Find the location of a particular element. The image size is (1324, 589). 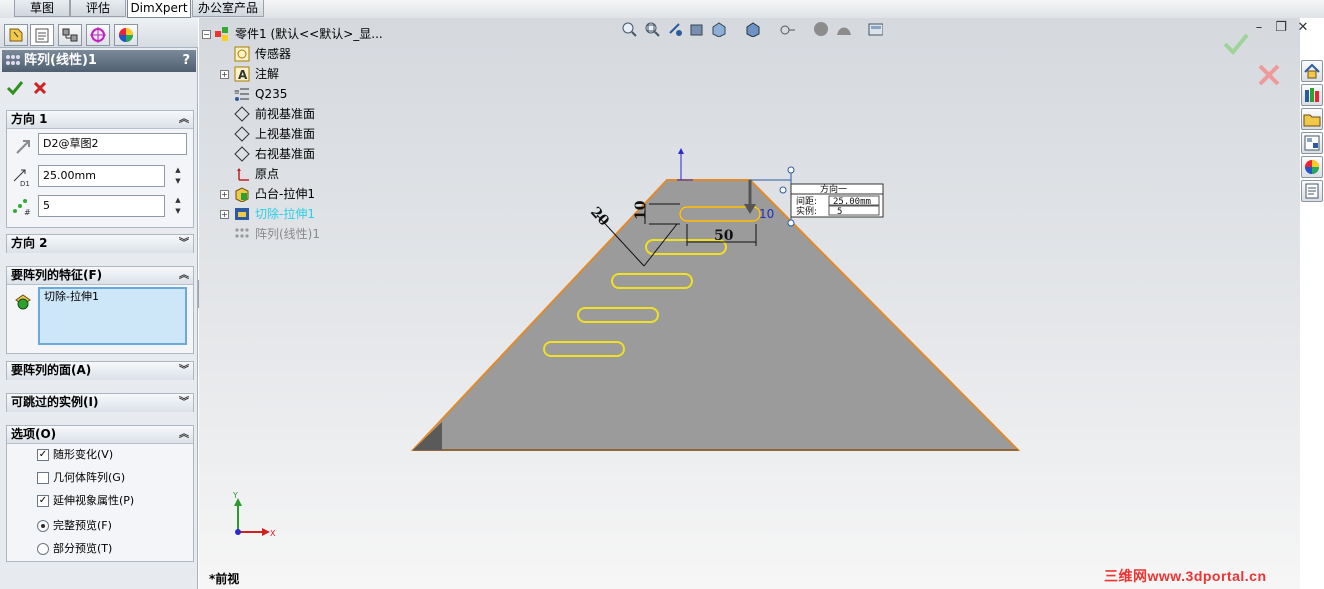

tab-dimxpert: DimXpert is located at coordinates (159, 9).